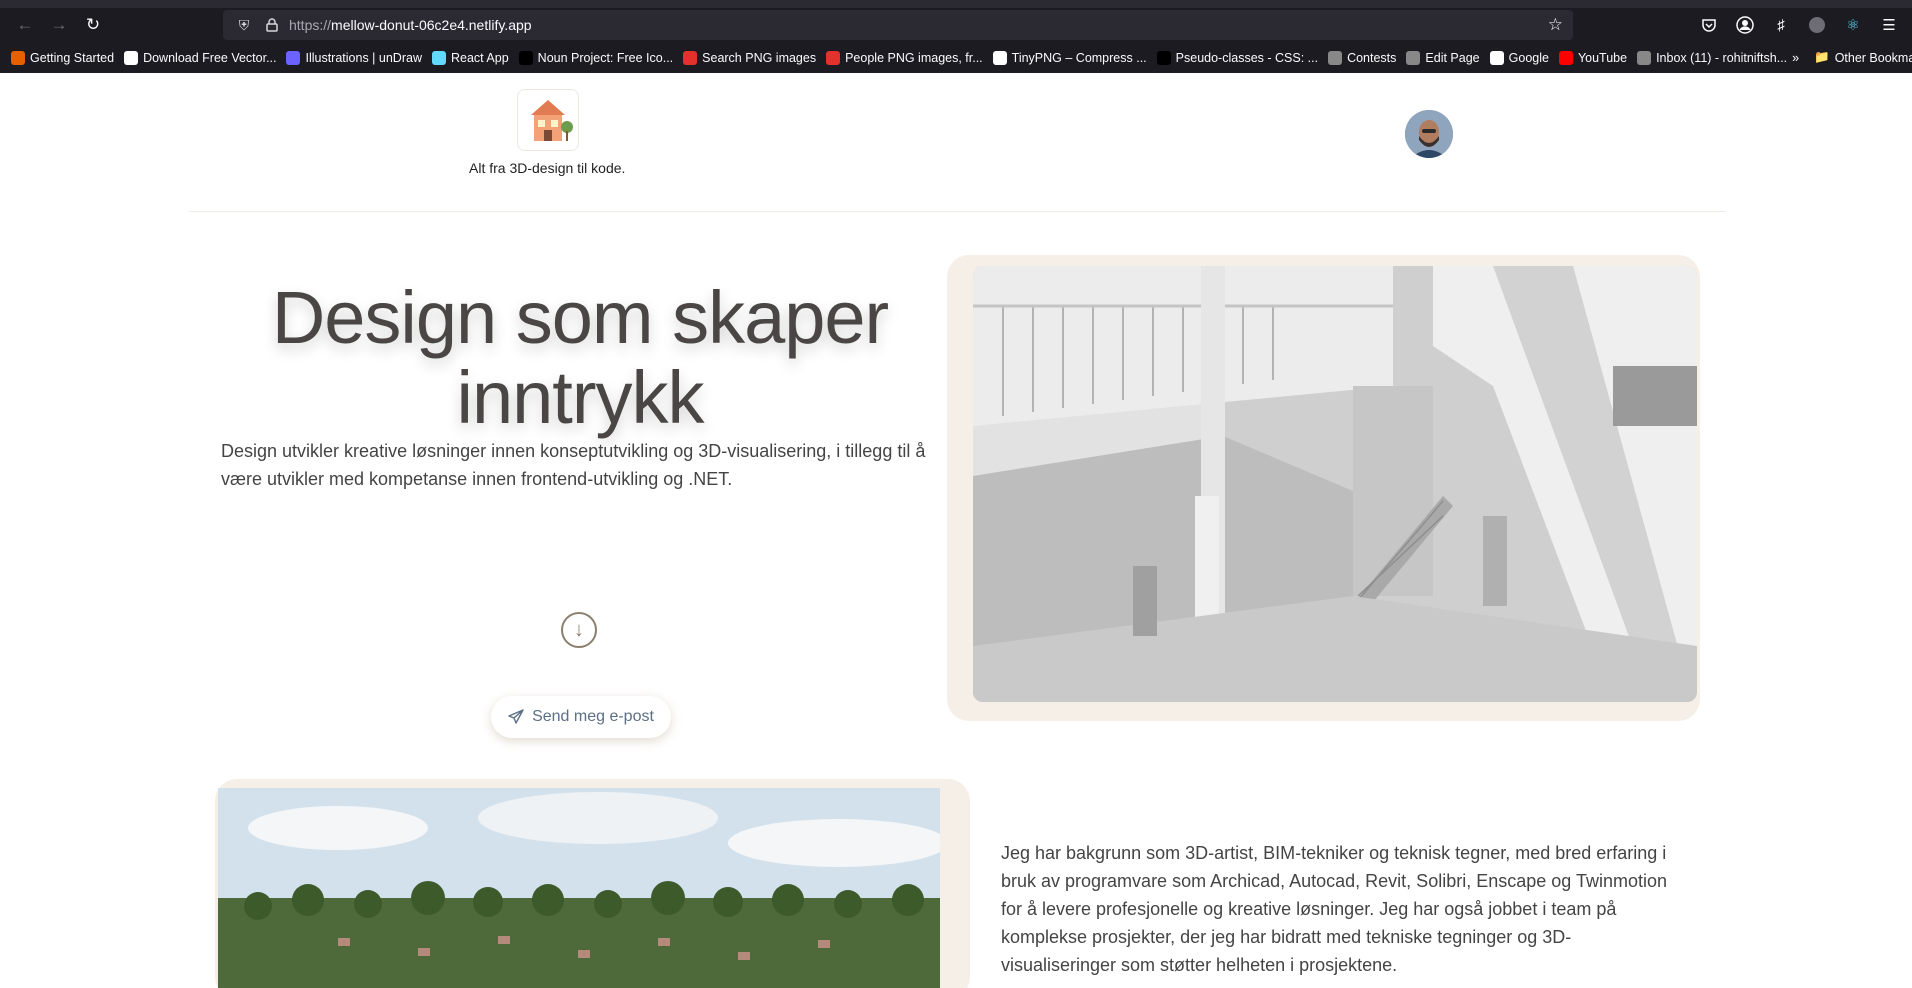 This screenshot has height=988, width=1912. I want to click on back-icon: ←, so click(25, 25).